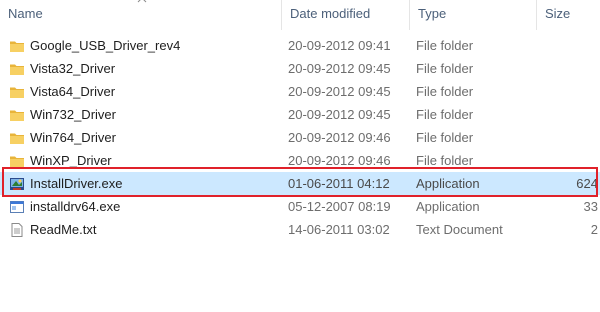  What do you see at coordinates (75, 206) in the screenshot?
I see `file-name: installdrv64.exe` at bounding box center [75, 206].